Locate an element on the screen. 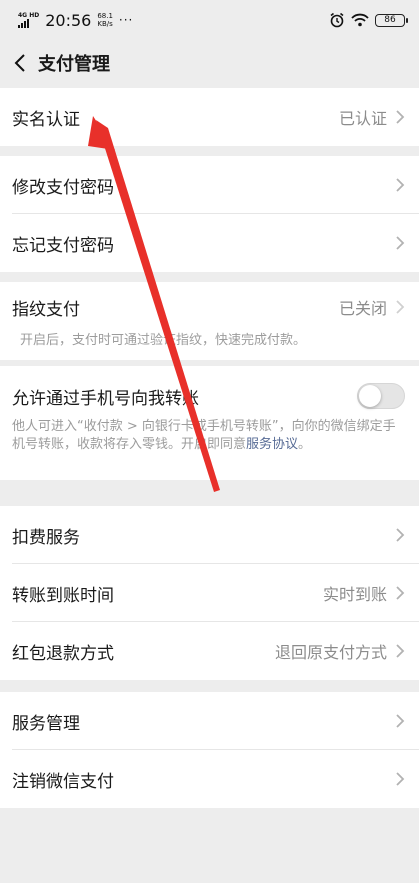  nav-bar: 支付管理 is located at coordinates (209, 63).